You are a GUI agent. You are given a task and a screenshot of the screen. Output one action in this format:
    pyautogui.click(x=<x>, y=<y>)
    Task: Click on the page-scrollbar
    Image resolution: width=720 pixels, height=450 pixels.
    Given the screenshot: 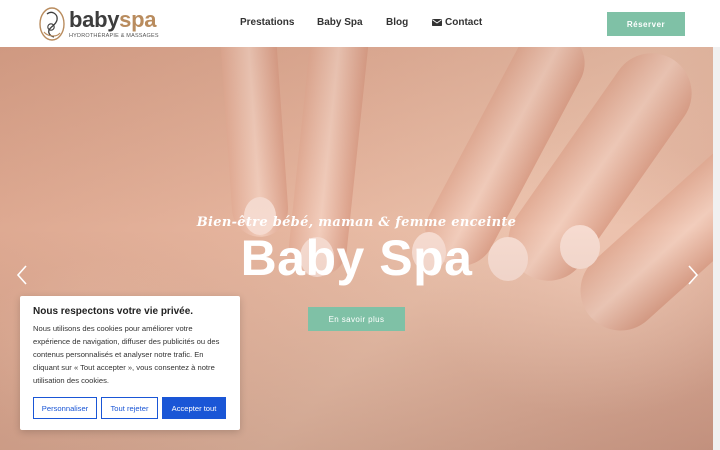 What is the action you would take?
    pyautogui.click(x=716, y=248)
    